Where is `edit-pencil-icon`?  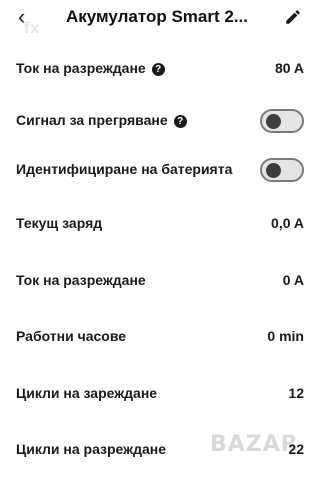 edit-pencil-icon is located at coordinates (293, 17).